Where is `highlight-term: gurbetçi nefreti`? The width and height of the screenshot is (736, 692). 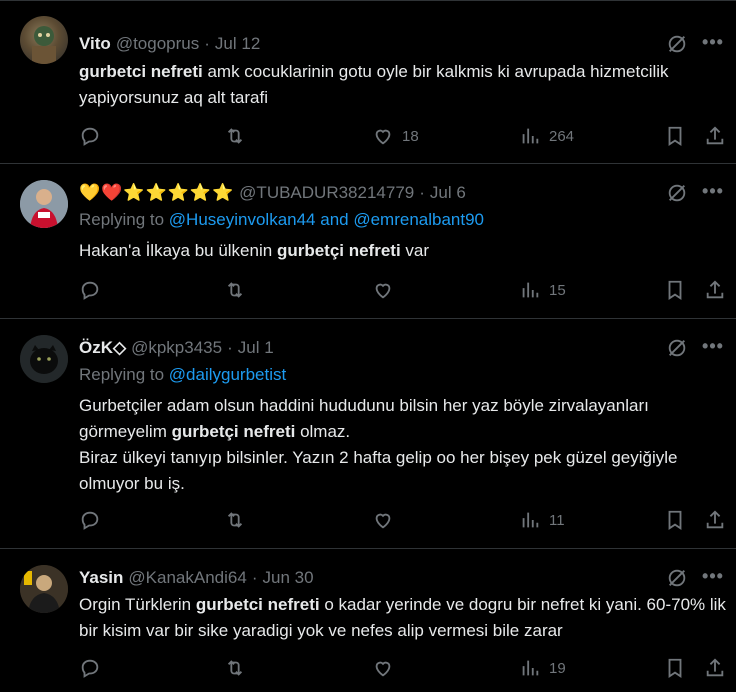 highlight-term: gurbetçi nefreti is located at coordinates (233, 431).